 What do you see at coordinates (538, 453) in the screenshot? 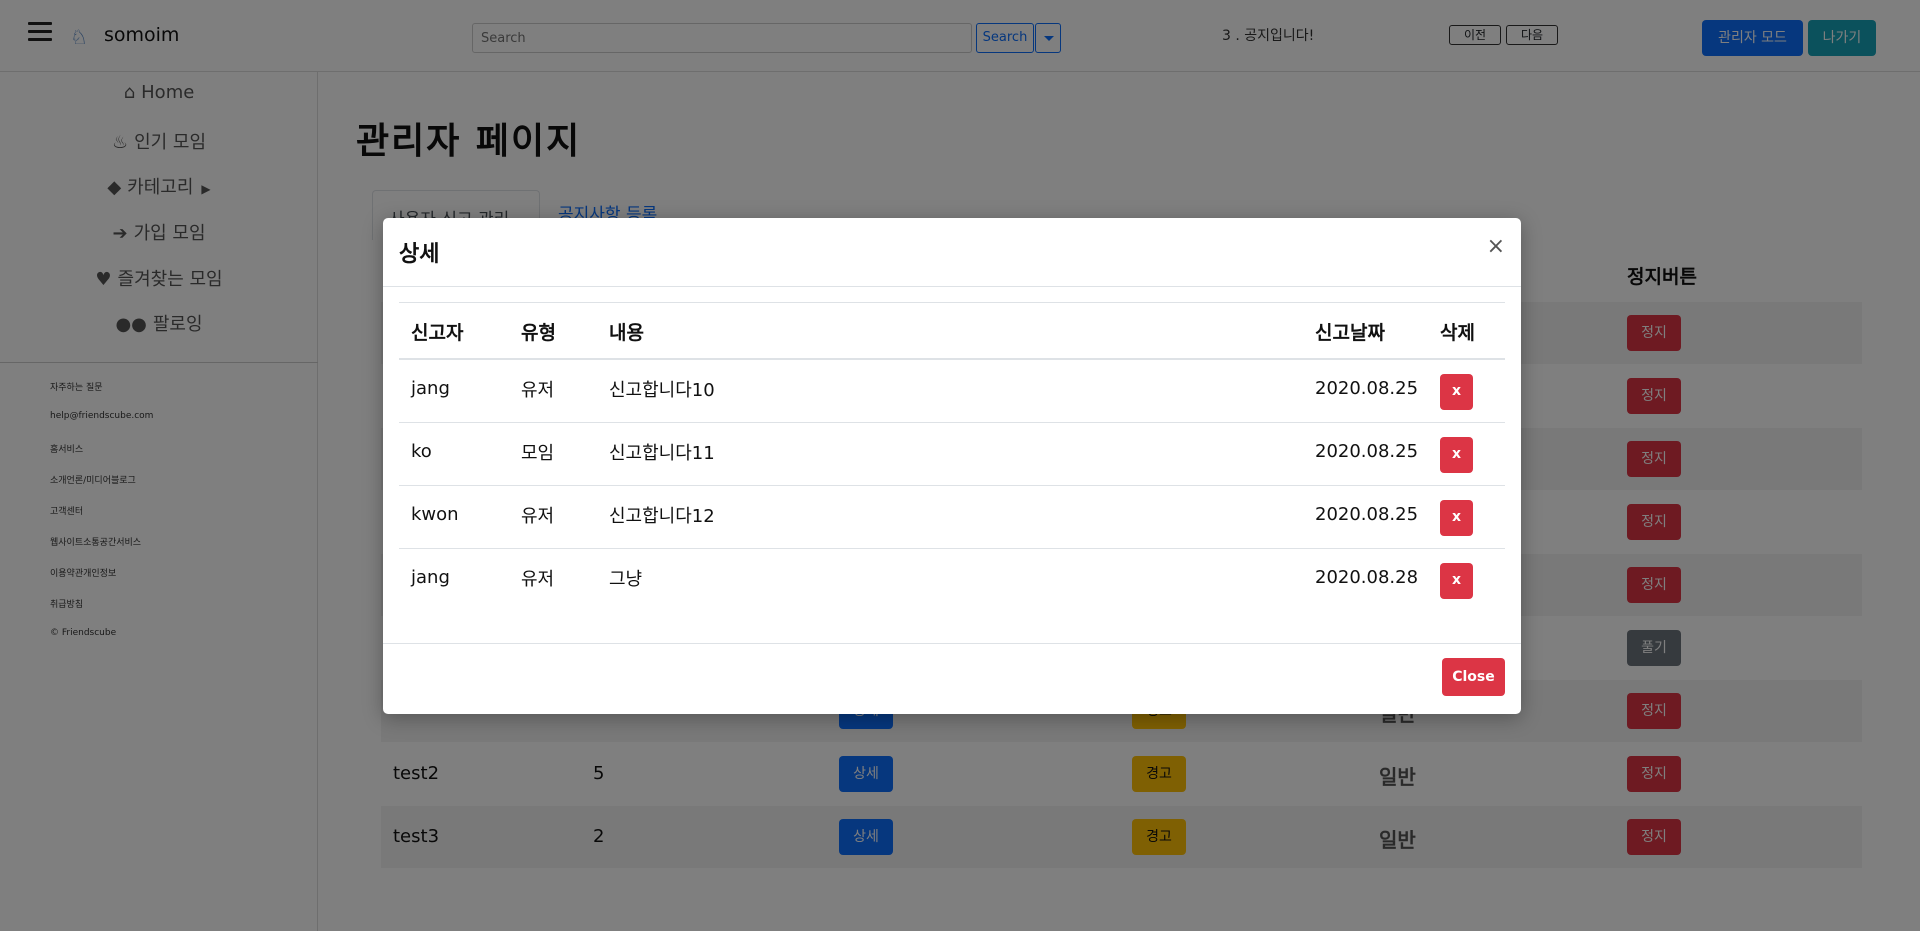
I see `type-cell: 모임` at bounding box center [538, 453].